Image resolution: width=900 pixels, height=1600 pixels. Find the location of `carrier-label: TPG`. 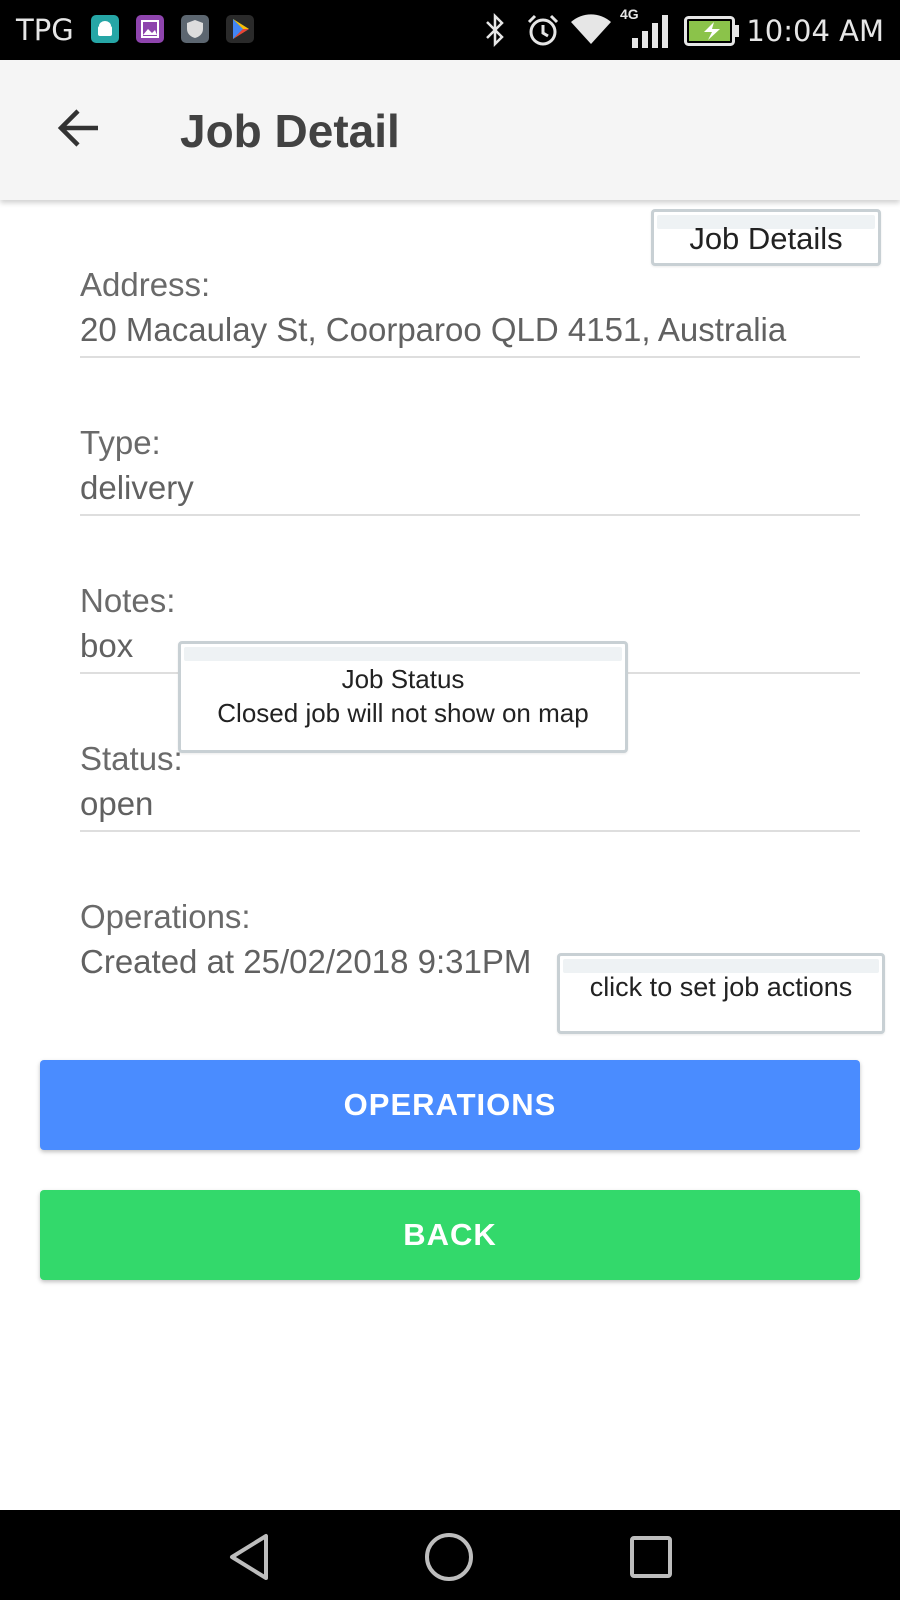

carrier-label: TPG is located at coordinates (45, 30).